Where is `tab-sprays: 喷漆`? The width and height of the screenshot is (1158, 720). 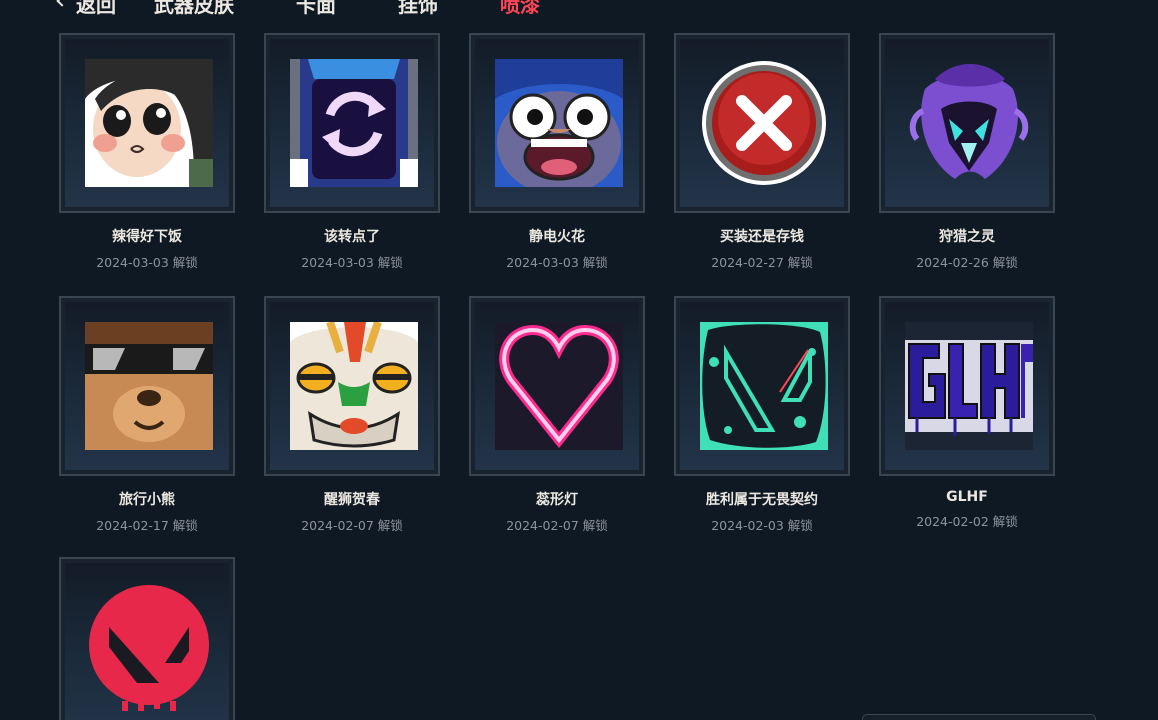
tab-sprays: 喷漆 is located at coordinates (520, 9).